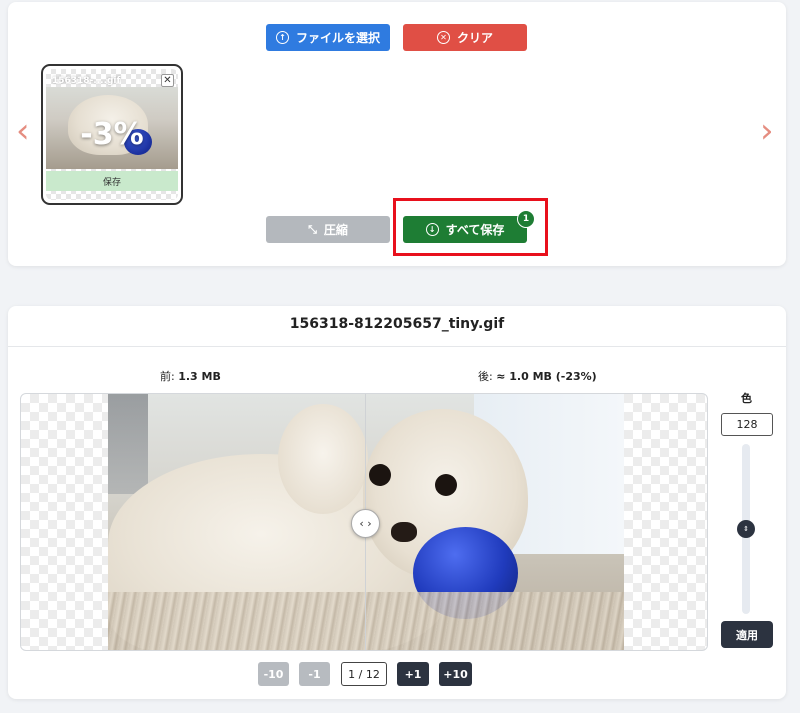 The height and width of the screenshot is (713, 800). Describe the element at coordinates (364, 674) in the screenshot. I see `page-indicator: 1 / 12` at that location.